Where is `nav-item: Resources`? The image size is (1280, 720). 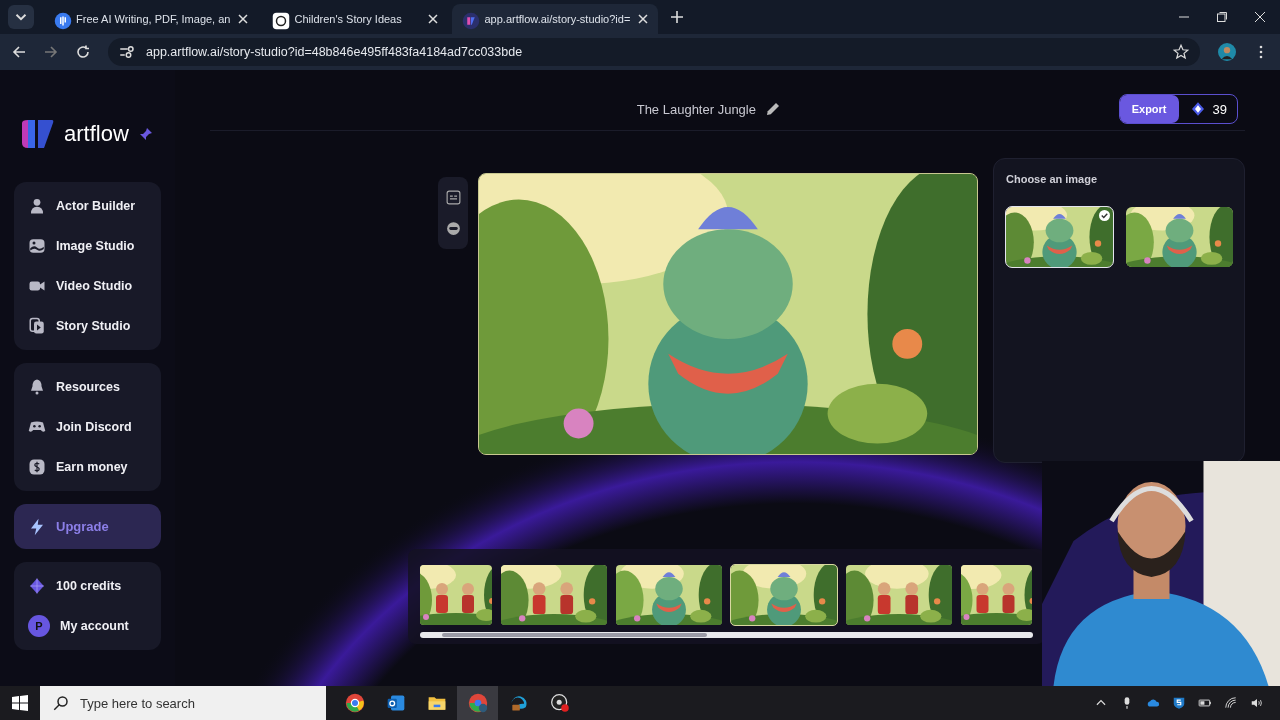
nav-item: Resources is located at coordinates (87, 387).